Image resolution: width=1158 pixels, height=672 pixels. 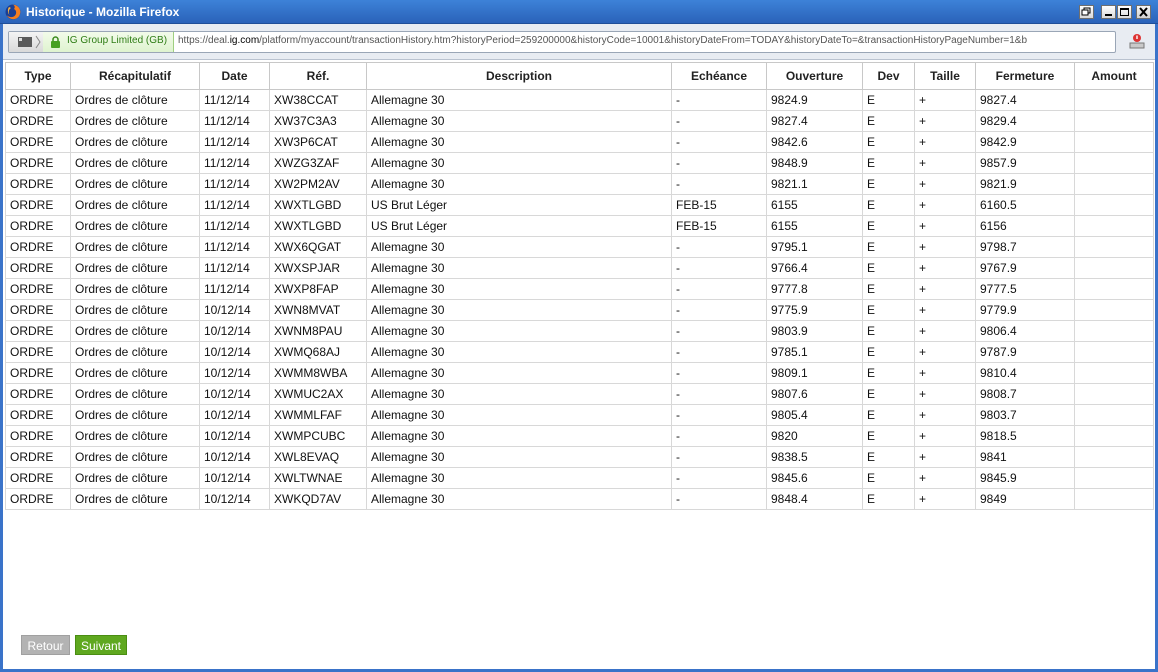 What do you see at coordinates (1143, 12) in the screenshot?
I see `close-icon` at bounding box center [1143, 12].